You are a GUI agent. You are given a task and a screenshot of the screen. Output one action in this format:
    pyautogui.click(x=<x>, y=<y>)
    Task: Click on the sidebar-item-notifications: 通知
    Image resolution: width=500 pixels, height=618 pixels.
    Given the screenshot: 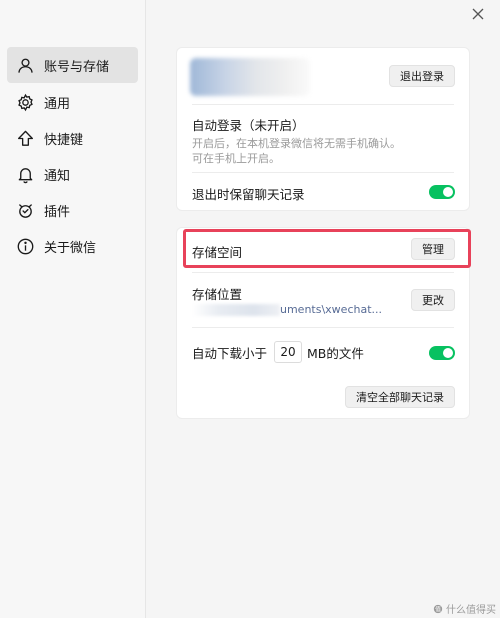 What is the action you would take?
    pyautogui.click(x=72, y=174)
    